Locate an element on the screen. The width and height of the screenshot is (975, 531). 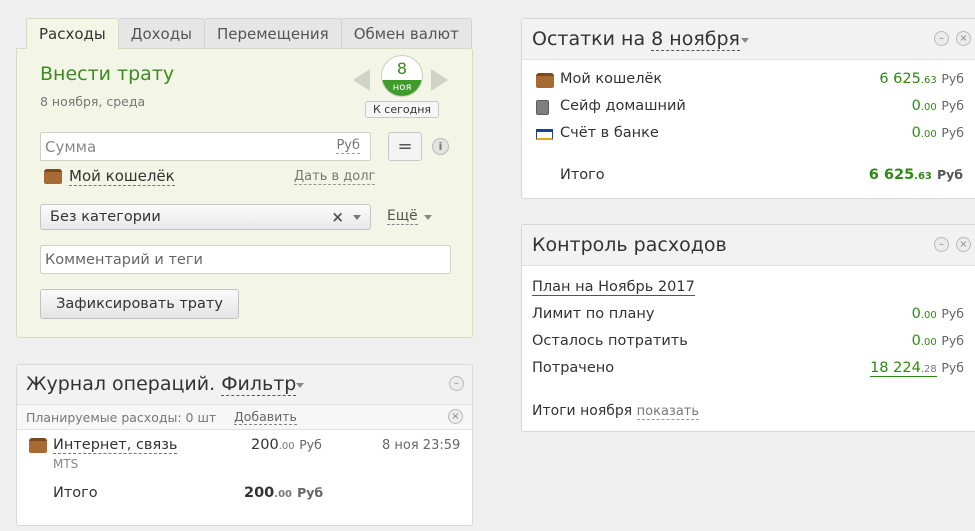
operation-amount: 200.00 Руб is located at coordinates (286, 445).